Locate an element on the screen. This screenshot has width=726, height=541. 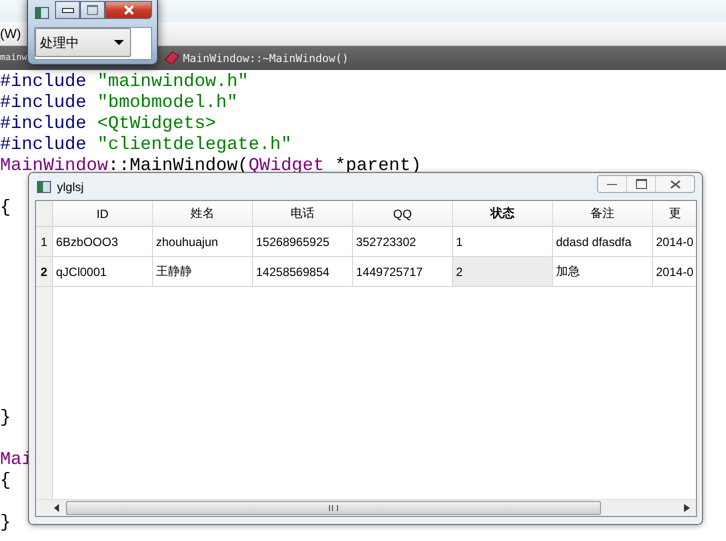
menu-item: (W) is located at coordinates (10, 33).